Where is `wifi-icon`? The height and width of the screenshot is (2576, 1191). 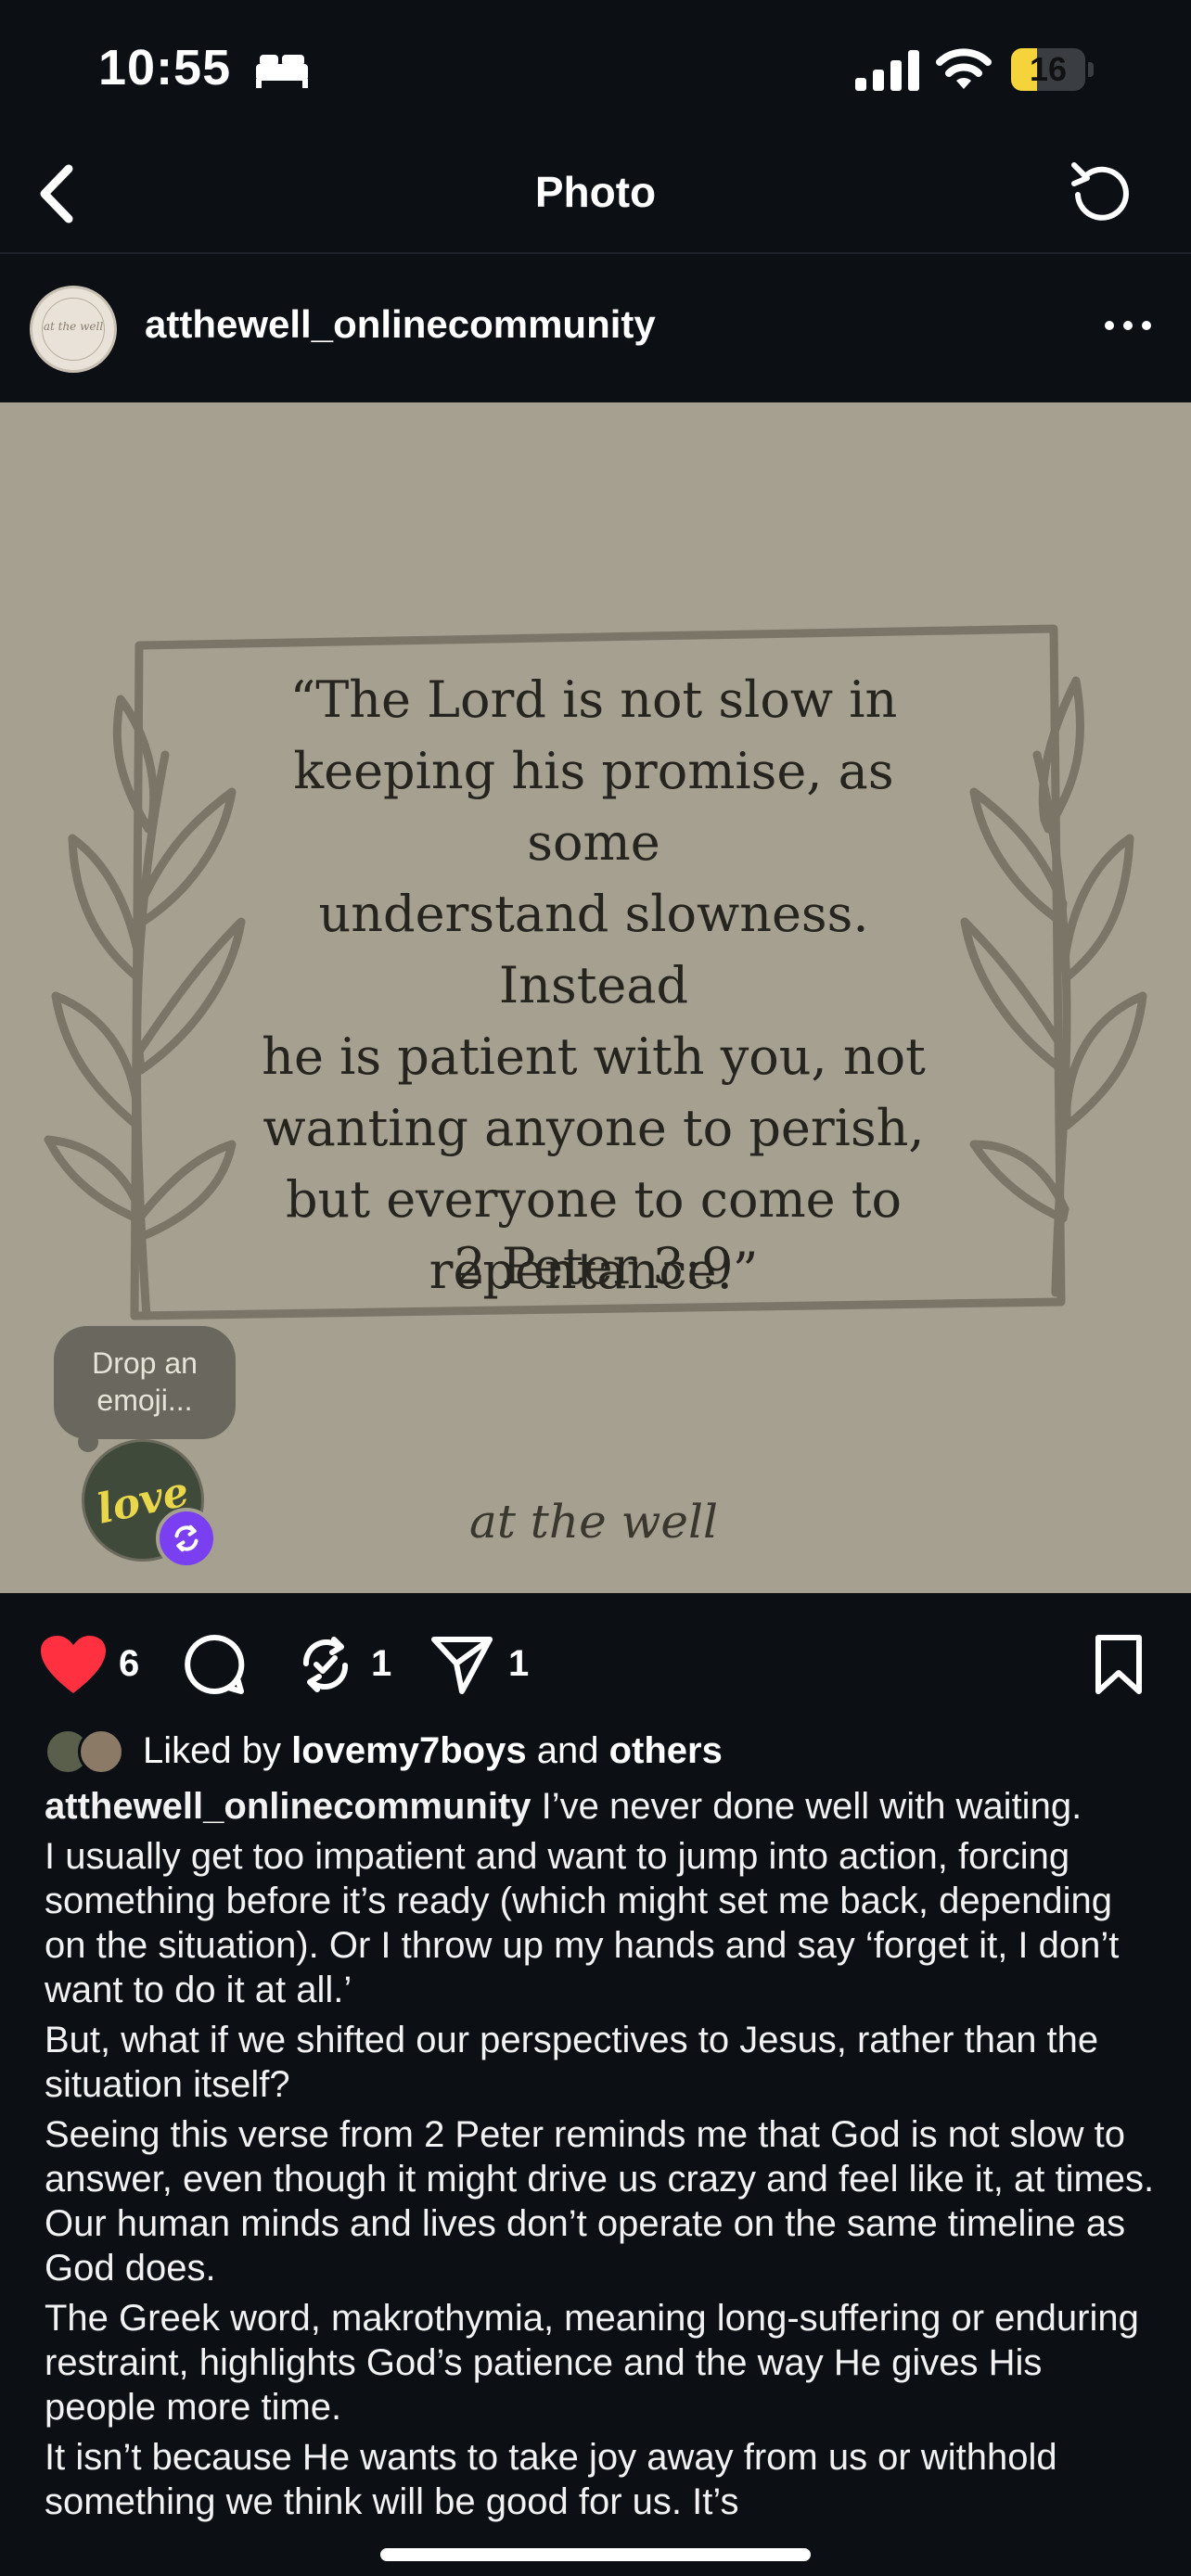 wifi-icon is located at coordinates (964, 68).